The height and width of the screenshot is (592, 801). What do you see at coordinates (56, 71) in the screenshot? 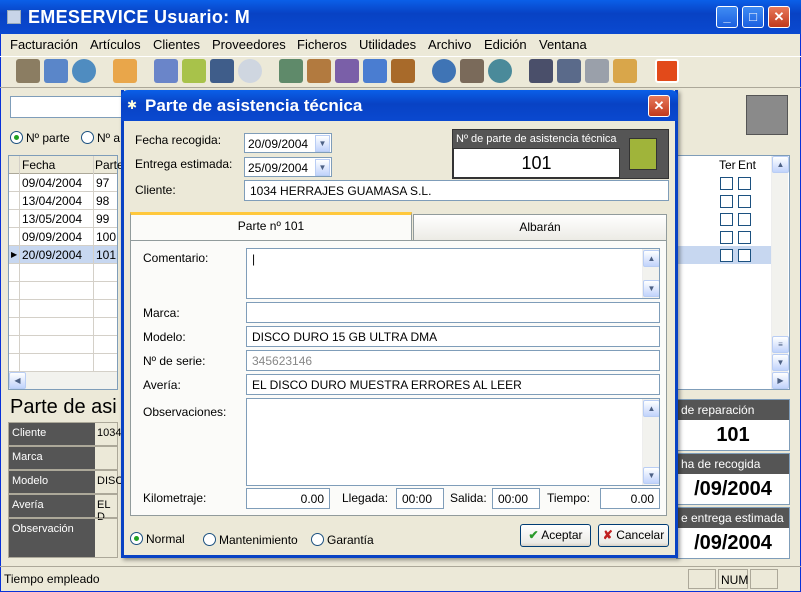
I see `globe-icon` at bounding box center [56, 71].